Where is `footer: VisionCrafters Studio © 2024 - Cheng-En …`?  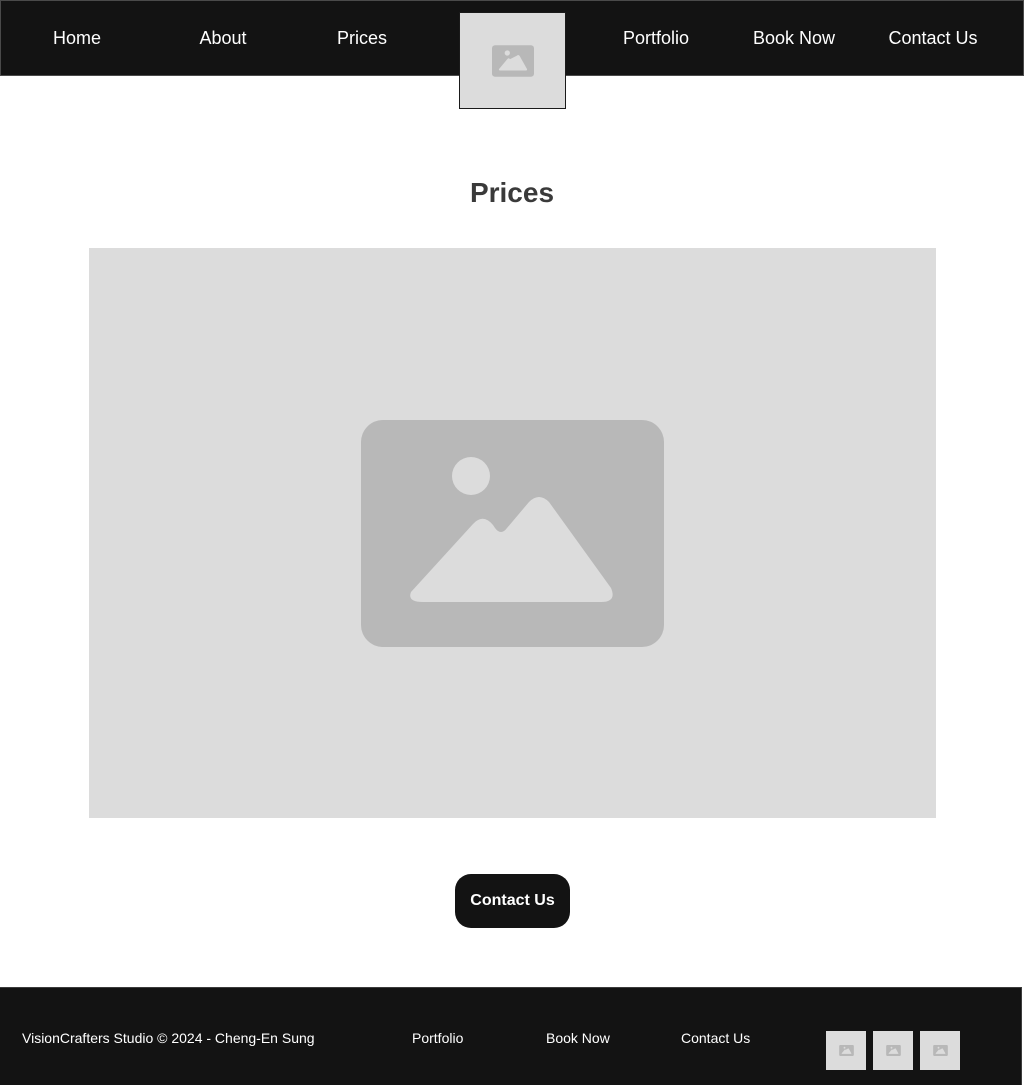 footer: VisionCrafters Studio © 2024 - Cheng-En … is located at coordinates (511, 1036).